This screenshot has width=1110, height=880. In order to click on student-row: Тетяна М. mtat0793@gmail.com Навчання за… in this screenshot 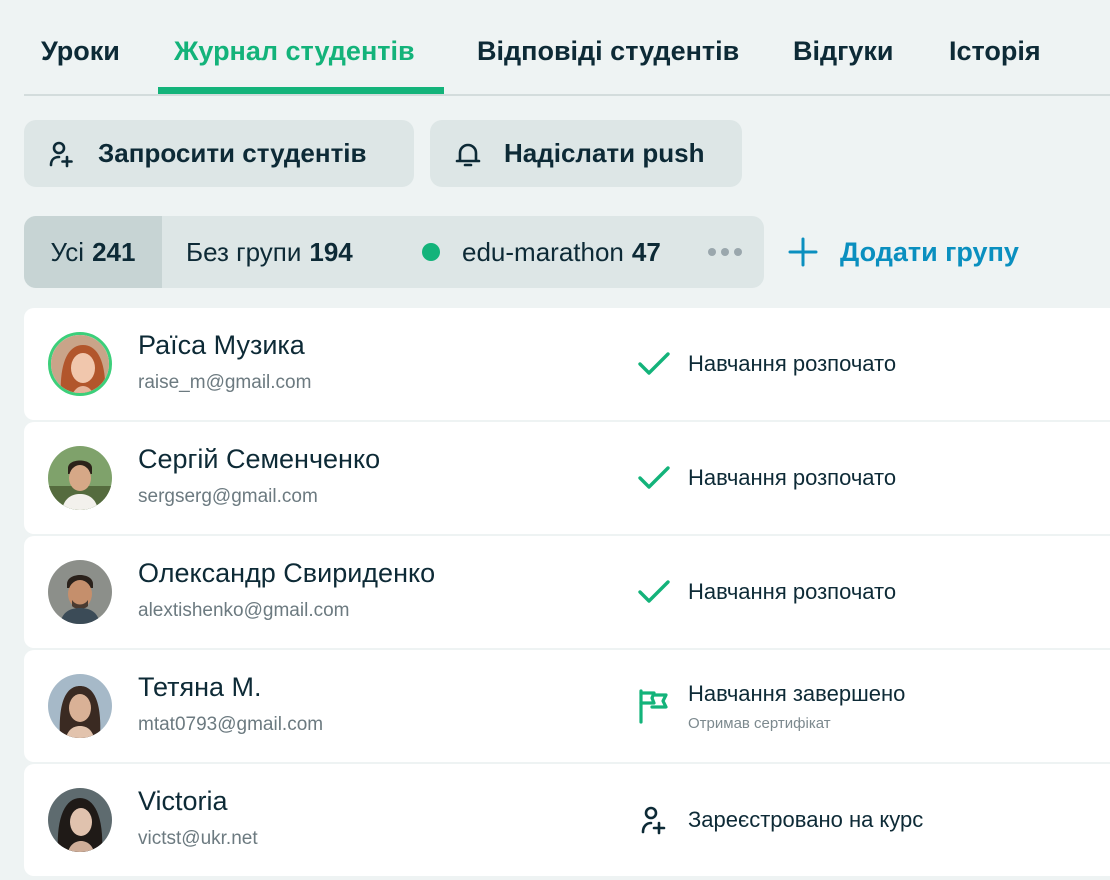, I will do `click(567, 706)`.